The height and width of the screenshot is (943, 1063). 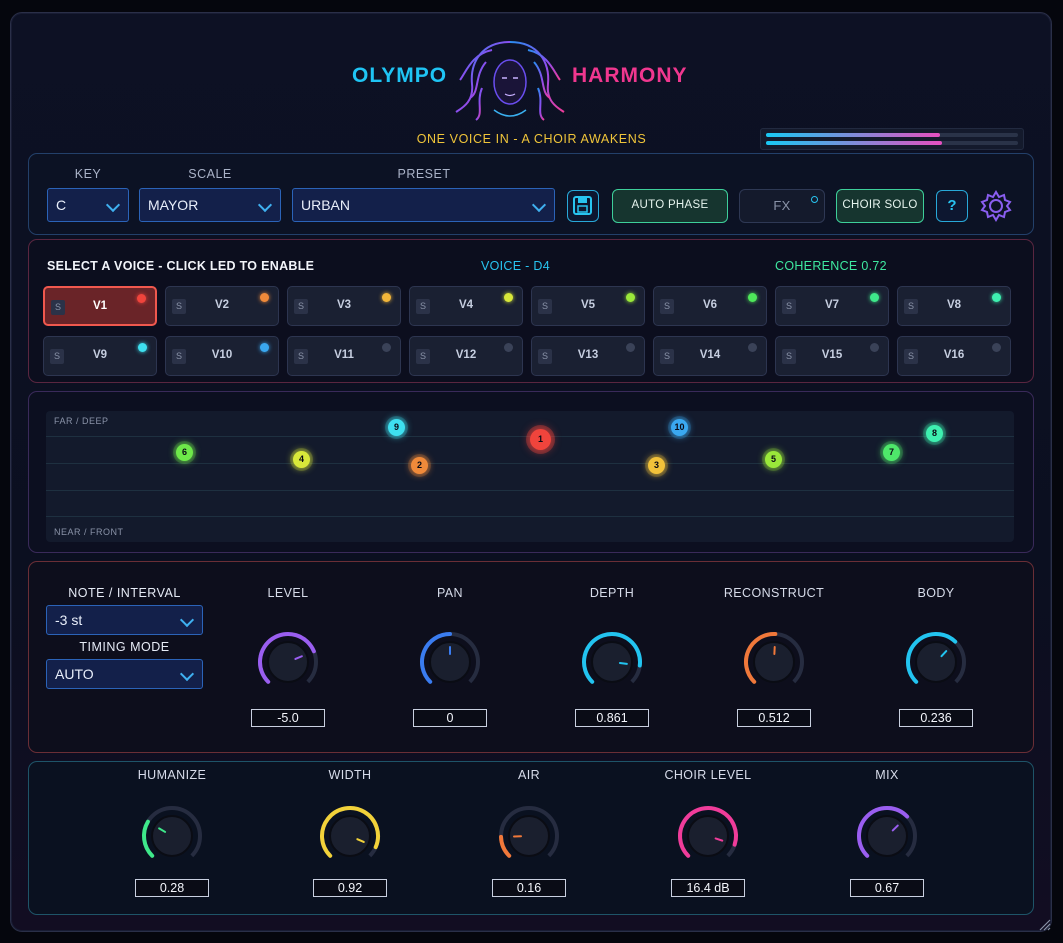 I want to click on scale-label: SCALE, so click(x=210, y=174).